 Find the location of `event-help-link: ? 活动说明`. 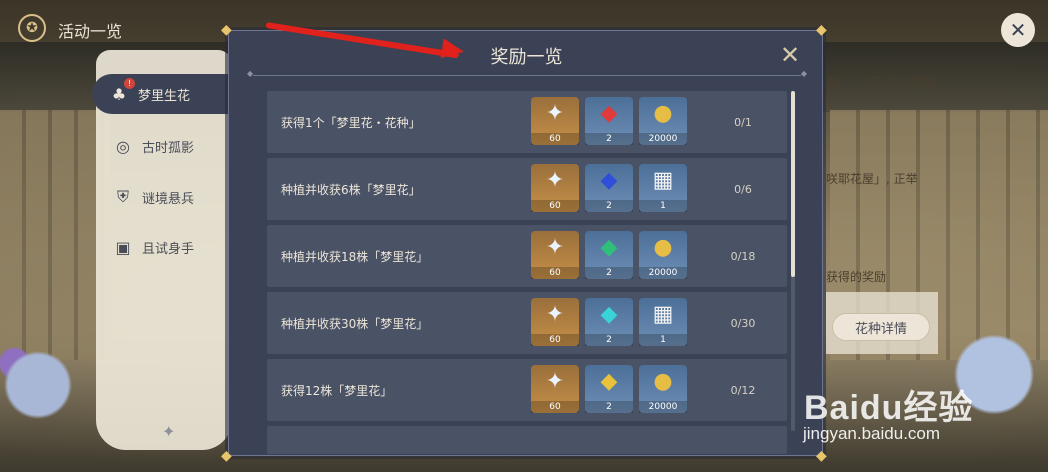

event-help-link: ? 活动说明 is located at coordinates (901, 83).